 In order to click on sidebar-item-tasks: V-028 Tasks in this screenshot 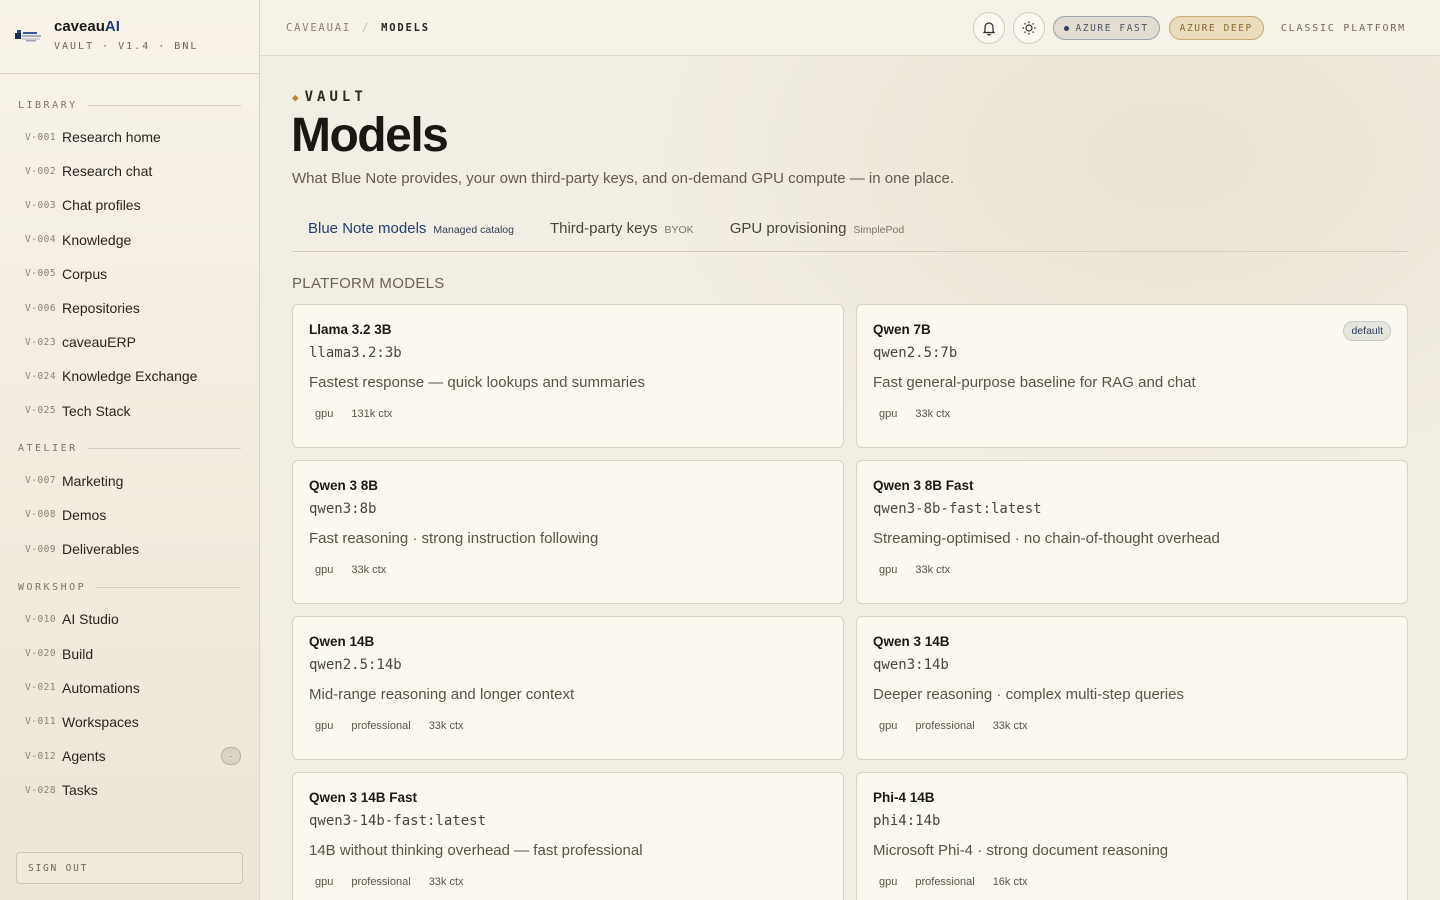, I will do `click(129, 790)`.